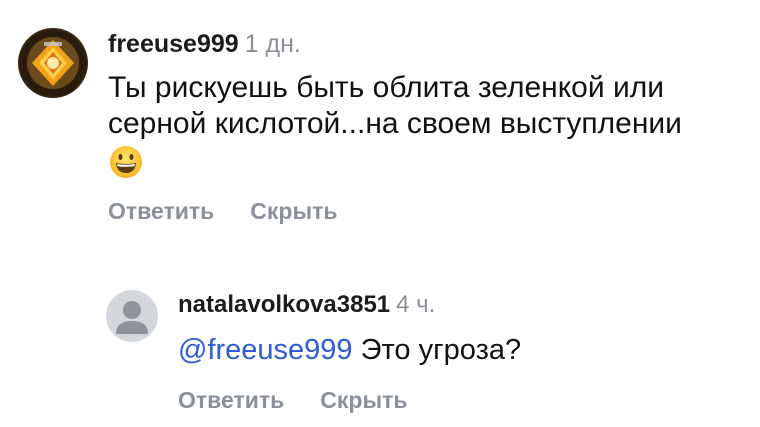 This screenshot has height=427, width=760. Describe the element at coordinates (437, 350) in the screenshot. I see `comment-text-body: Это угроза?` at that location.